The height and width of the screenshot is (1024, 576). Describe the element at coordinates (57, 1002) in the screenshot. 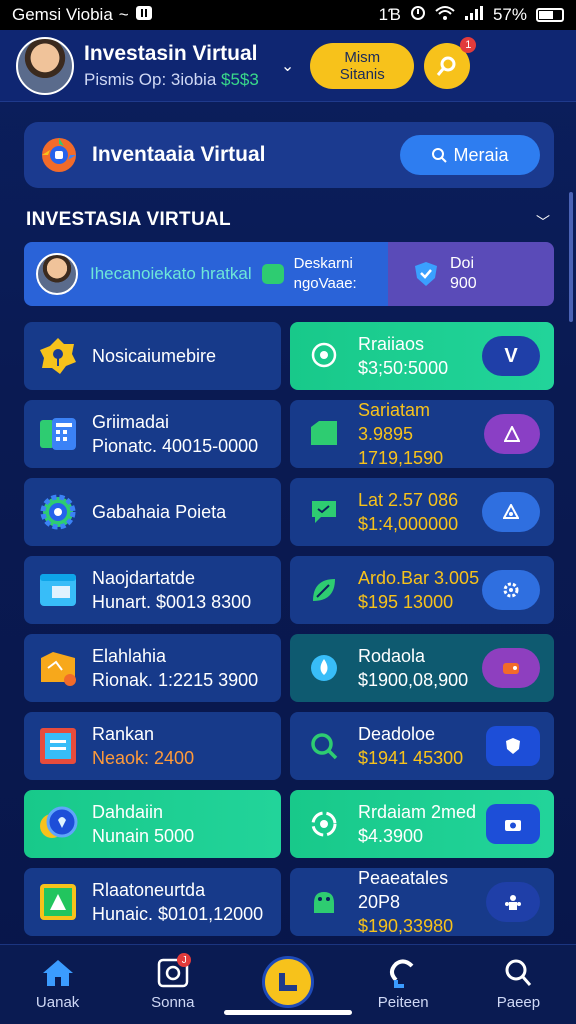

I see `nav-label-home: Uanak` at that location.